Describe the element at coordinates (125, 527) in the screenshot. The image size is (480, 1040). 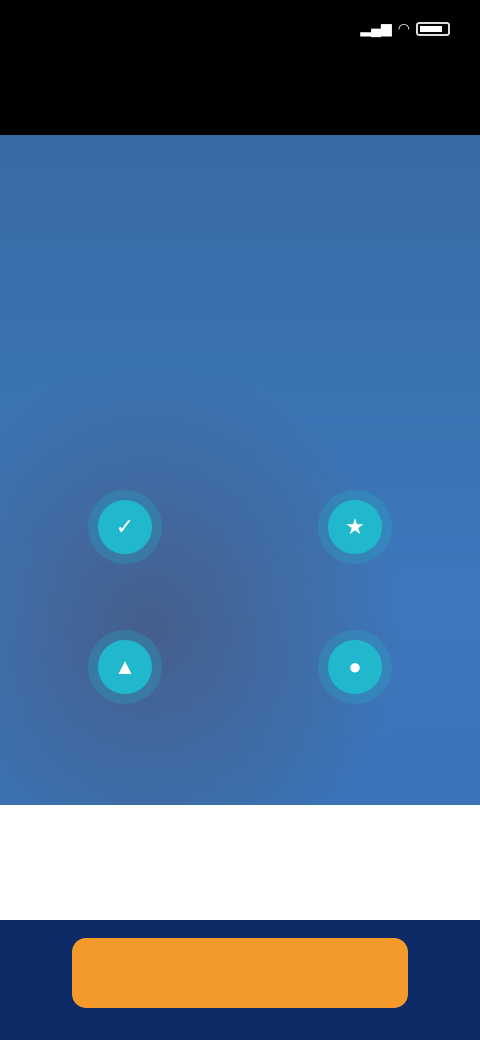
I see `feature-icon-1: ✓` at that location.